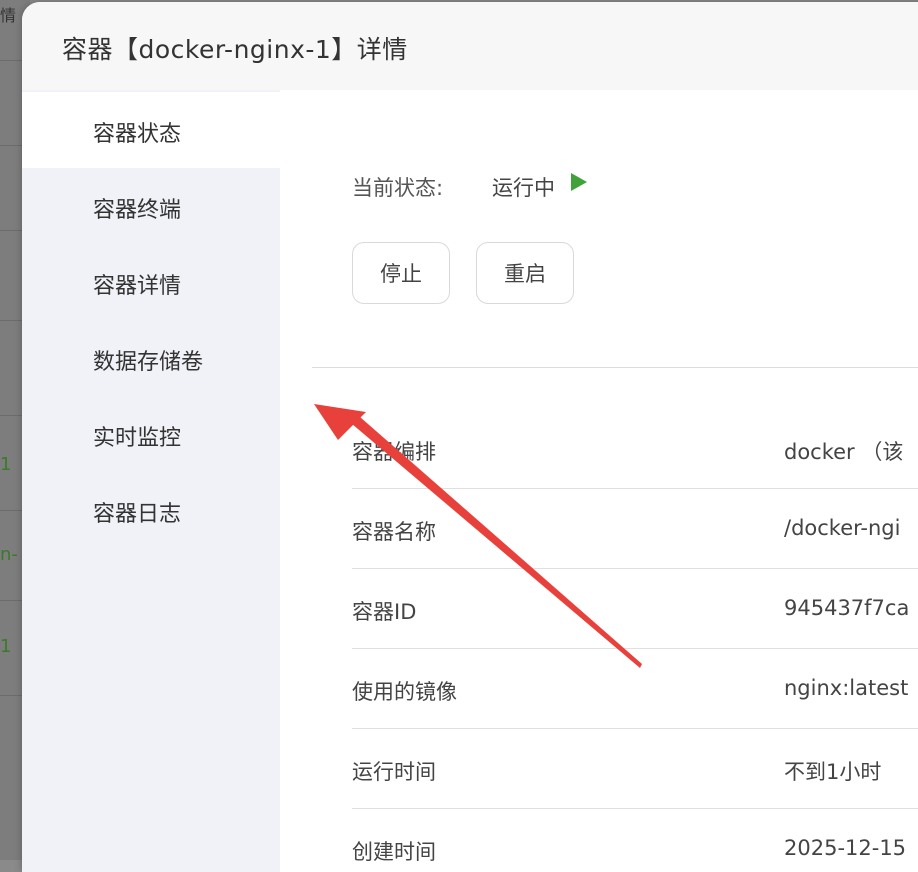  I want to click on sidebar-item-container-status: 容器状态, so click(151, 130).